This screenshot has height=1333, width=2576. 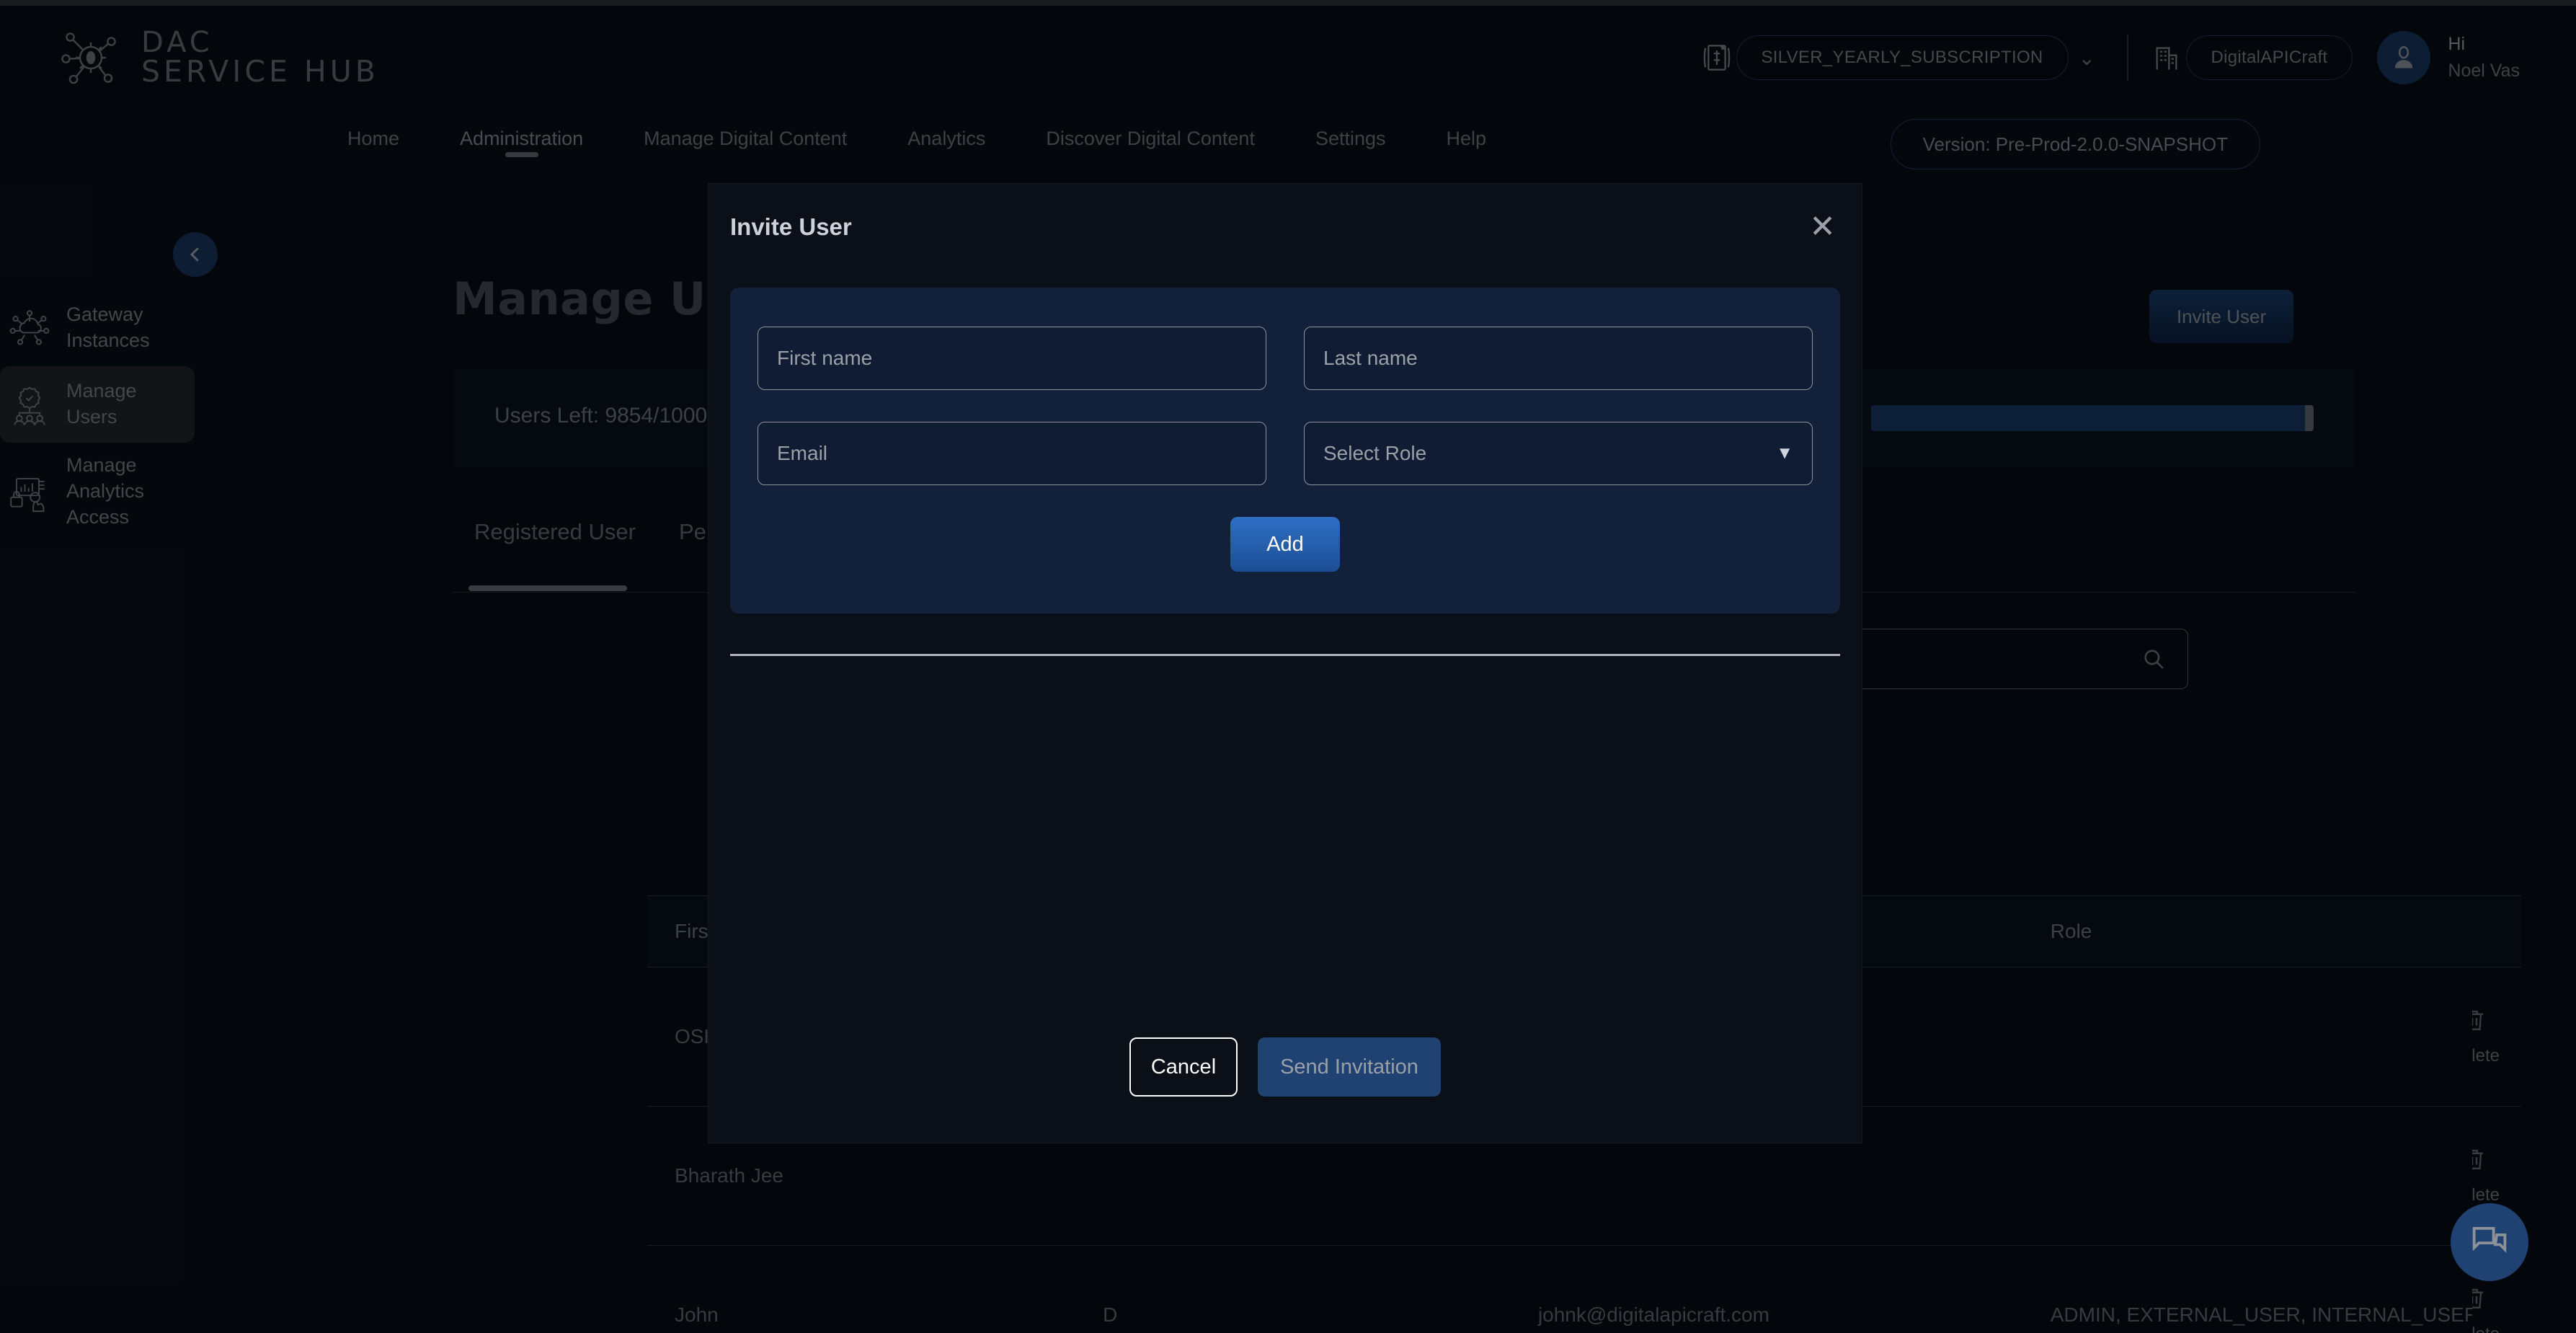 What do you see at coordinates (1012, 358) in the screenshot?
I see `first-name-input: First name` at bounding box center [1012, 358].